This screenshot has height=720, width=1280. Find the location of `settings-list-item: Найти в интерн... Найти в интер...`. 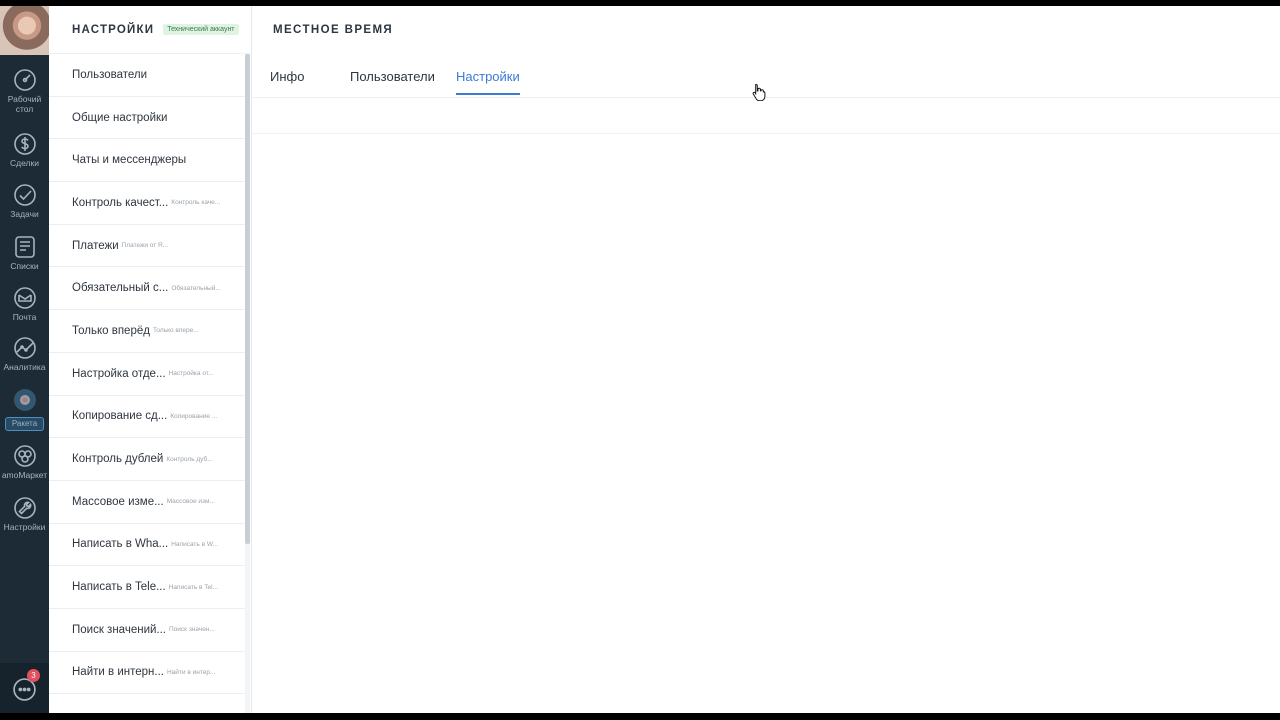

settings-list-item: Найти в интерн... Найти в интер... is located at coordinates (147, 673).